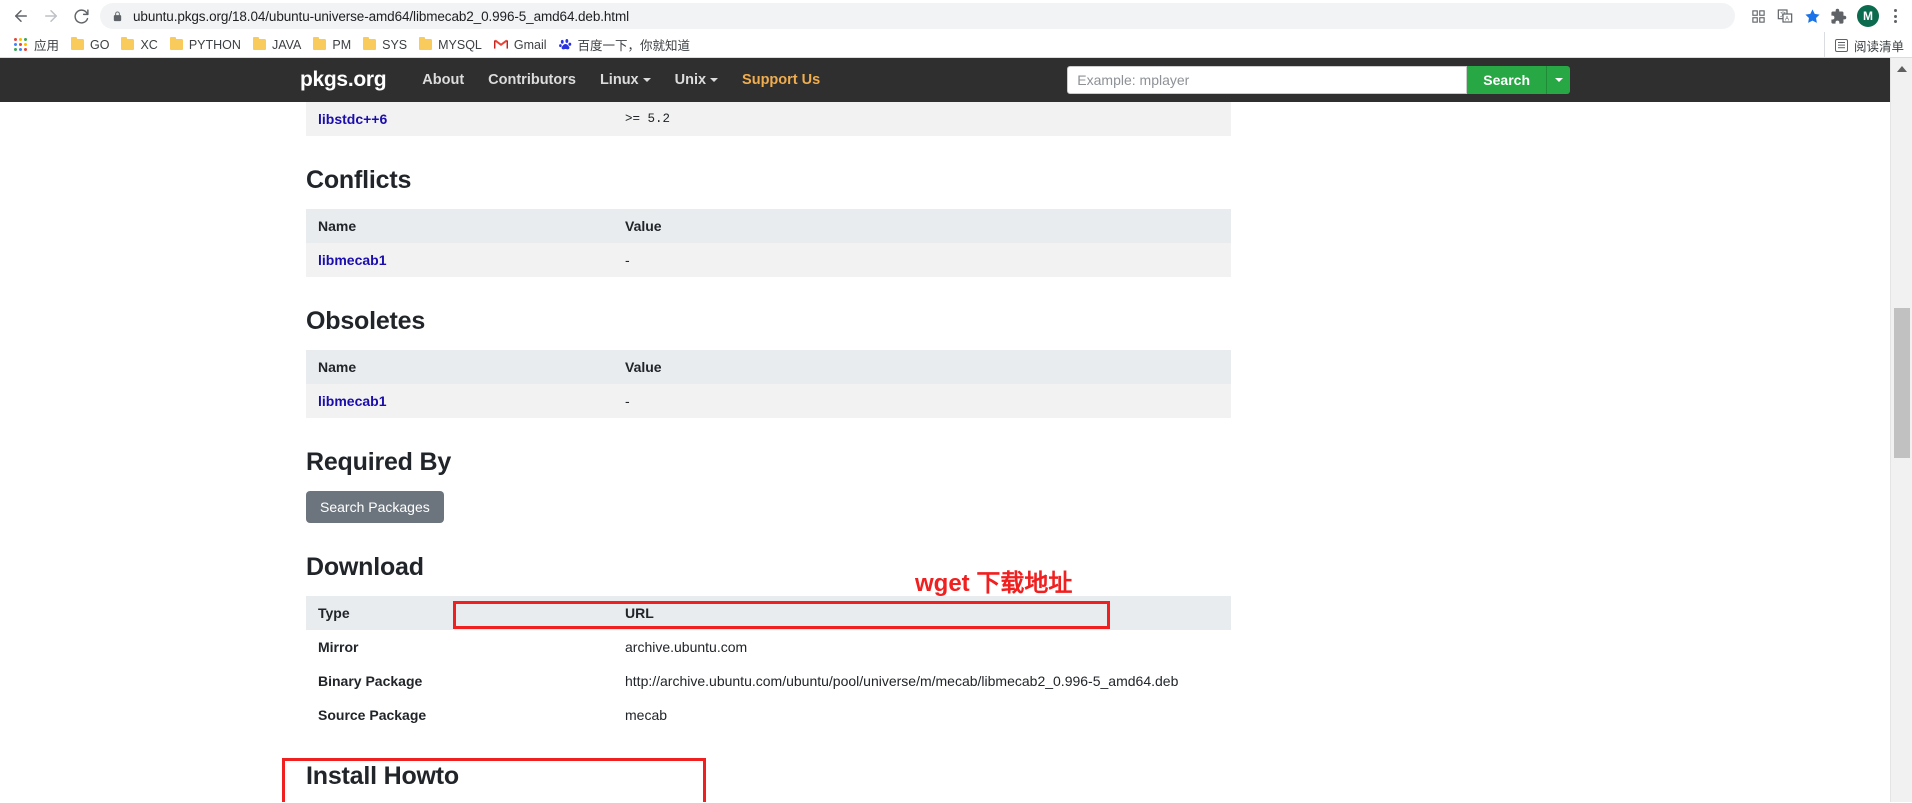 The image size is (1912, 803). What do you see at coordinates (21, 44) in the screenshot?
I see `apps-grid-icon` at bounding box center [21, 44].